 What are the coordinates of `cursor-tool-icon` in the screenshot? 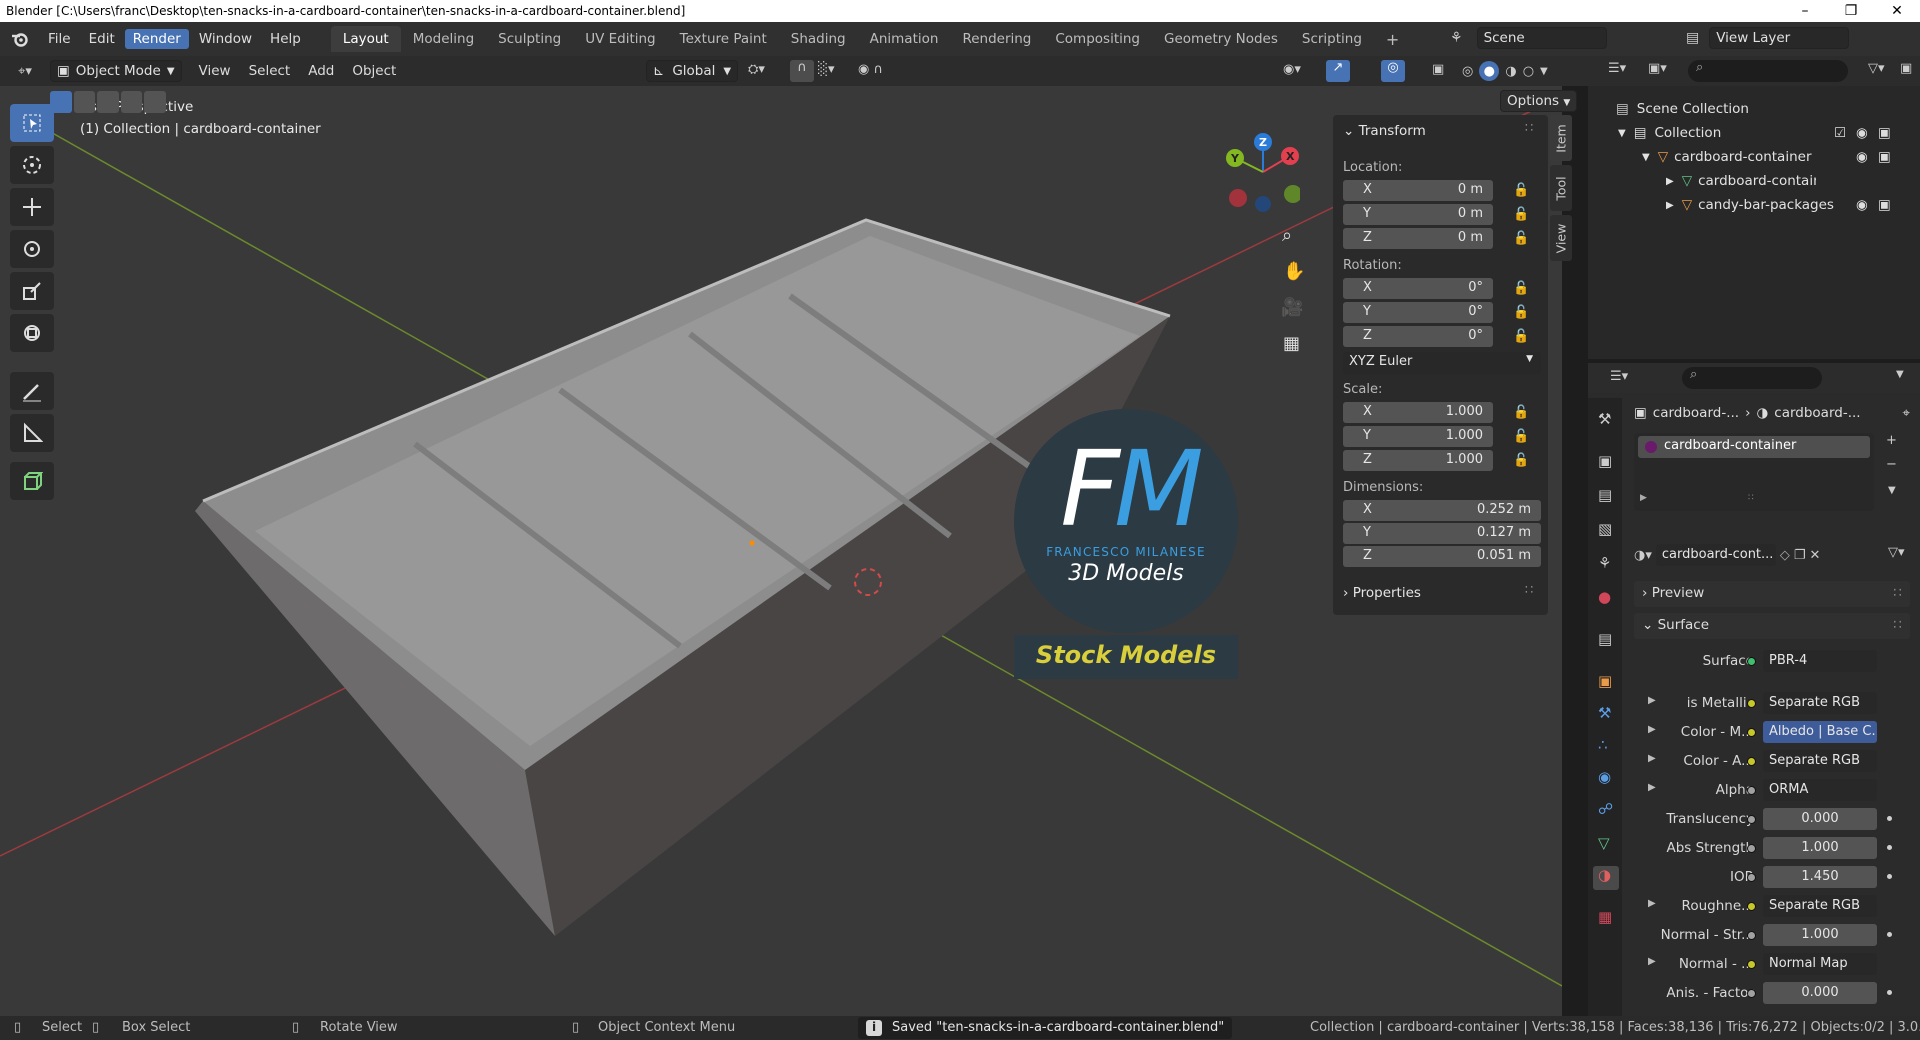 It's located at (32, 165).